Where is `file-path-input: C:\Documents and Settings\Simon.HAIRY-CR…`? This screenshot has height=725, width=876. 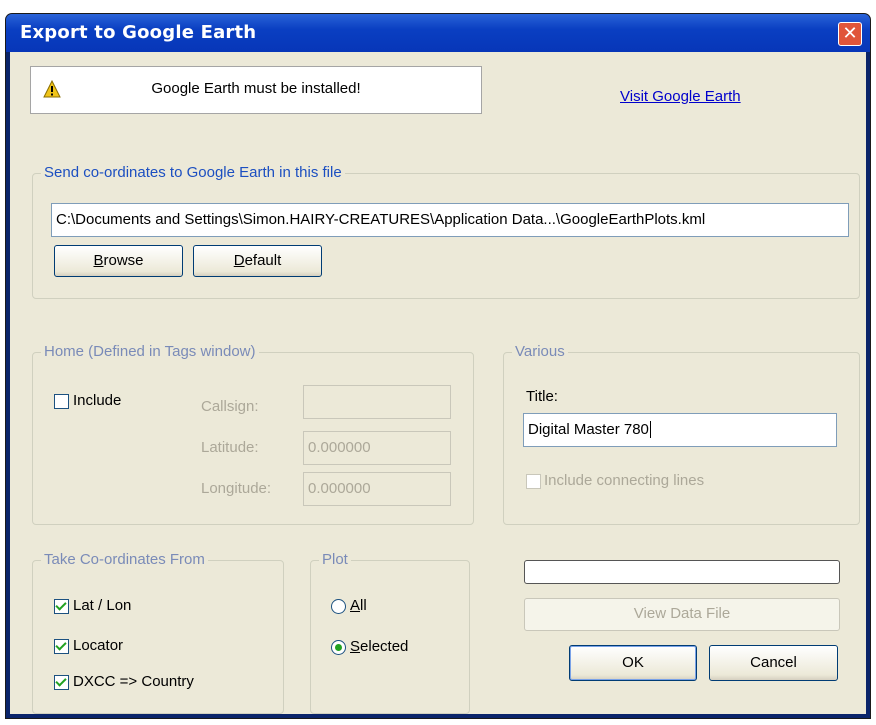
file-path-input: C:\Documents and Settings\Simon.HAIRY-CR… is located at coordinates (450, 220).